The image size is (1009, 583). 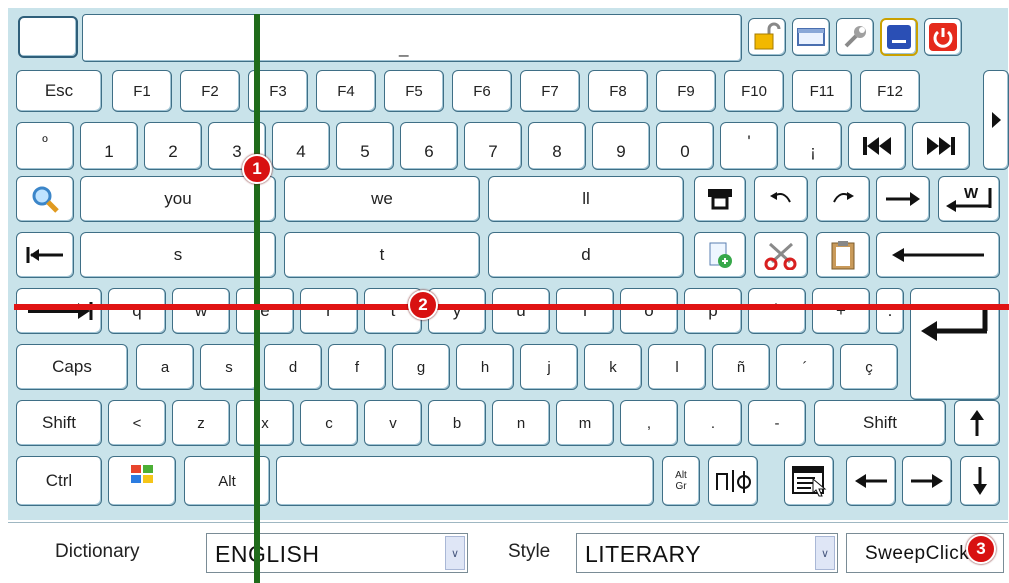 What do you see at coordinates (357, 367) in the screenshot?
I see `key-f: f` at bounding box center [357, 367].